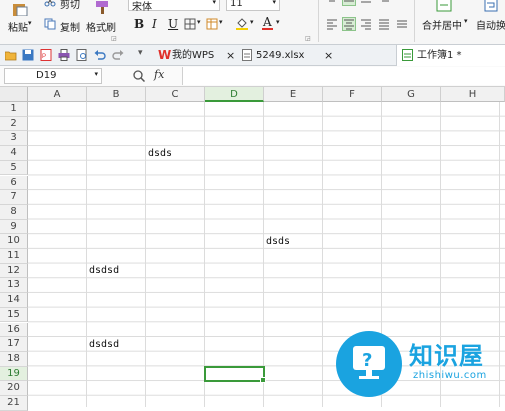 The height and width of the screenshot is (411, 505). I want to click on align-bottom-button, so click(367, 3).